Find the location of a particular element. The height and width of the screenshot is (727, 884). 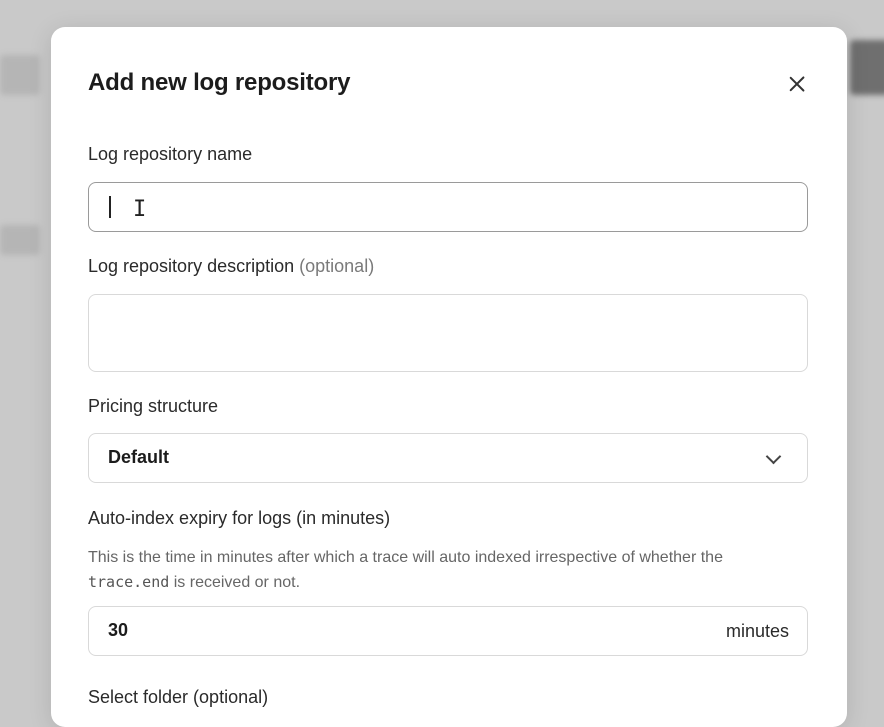

expiry-label: Auto-index expiry for logs (in minutes) is located at coordinates (239, 518).